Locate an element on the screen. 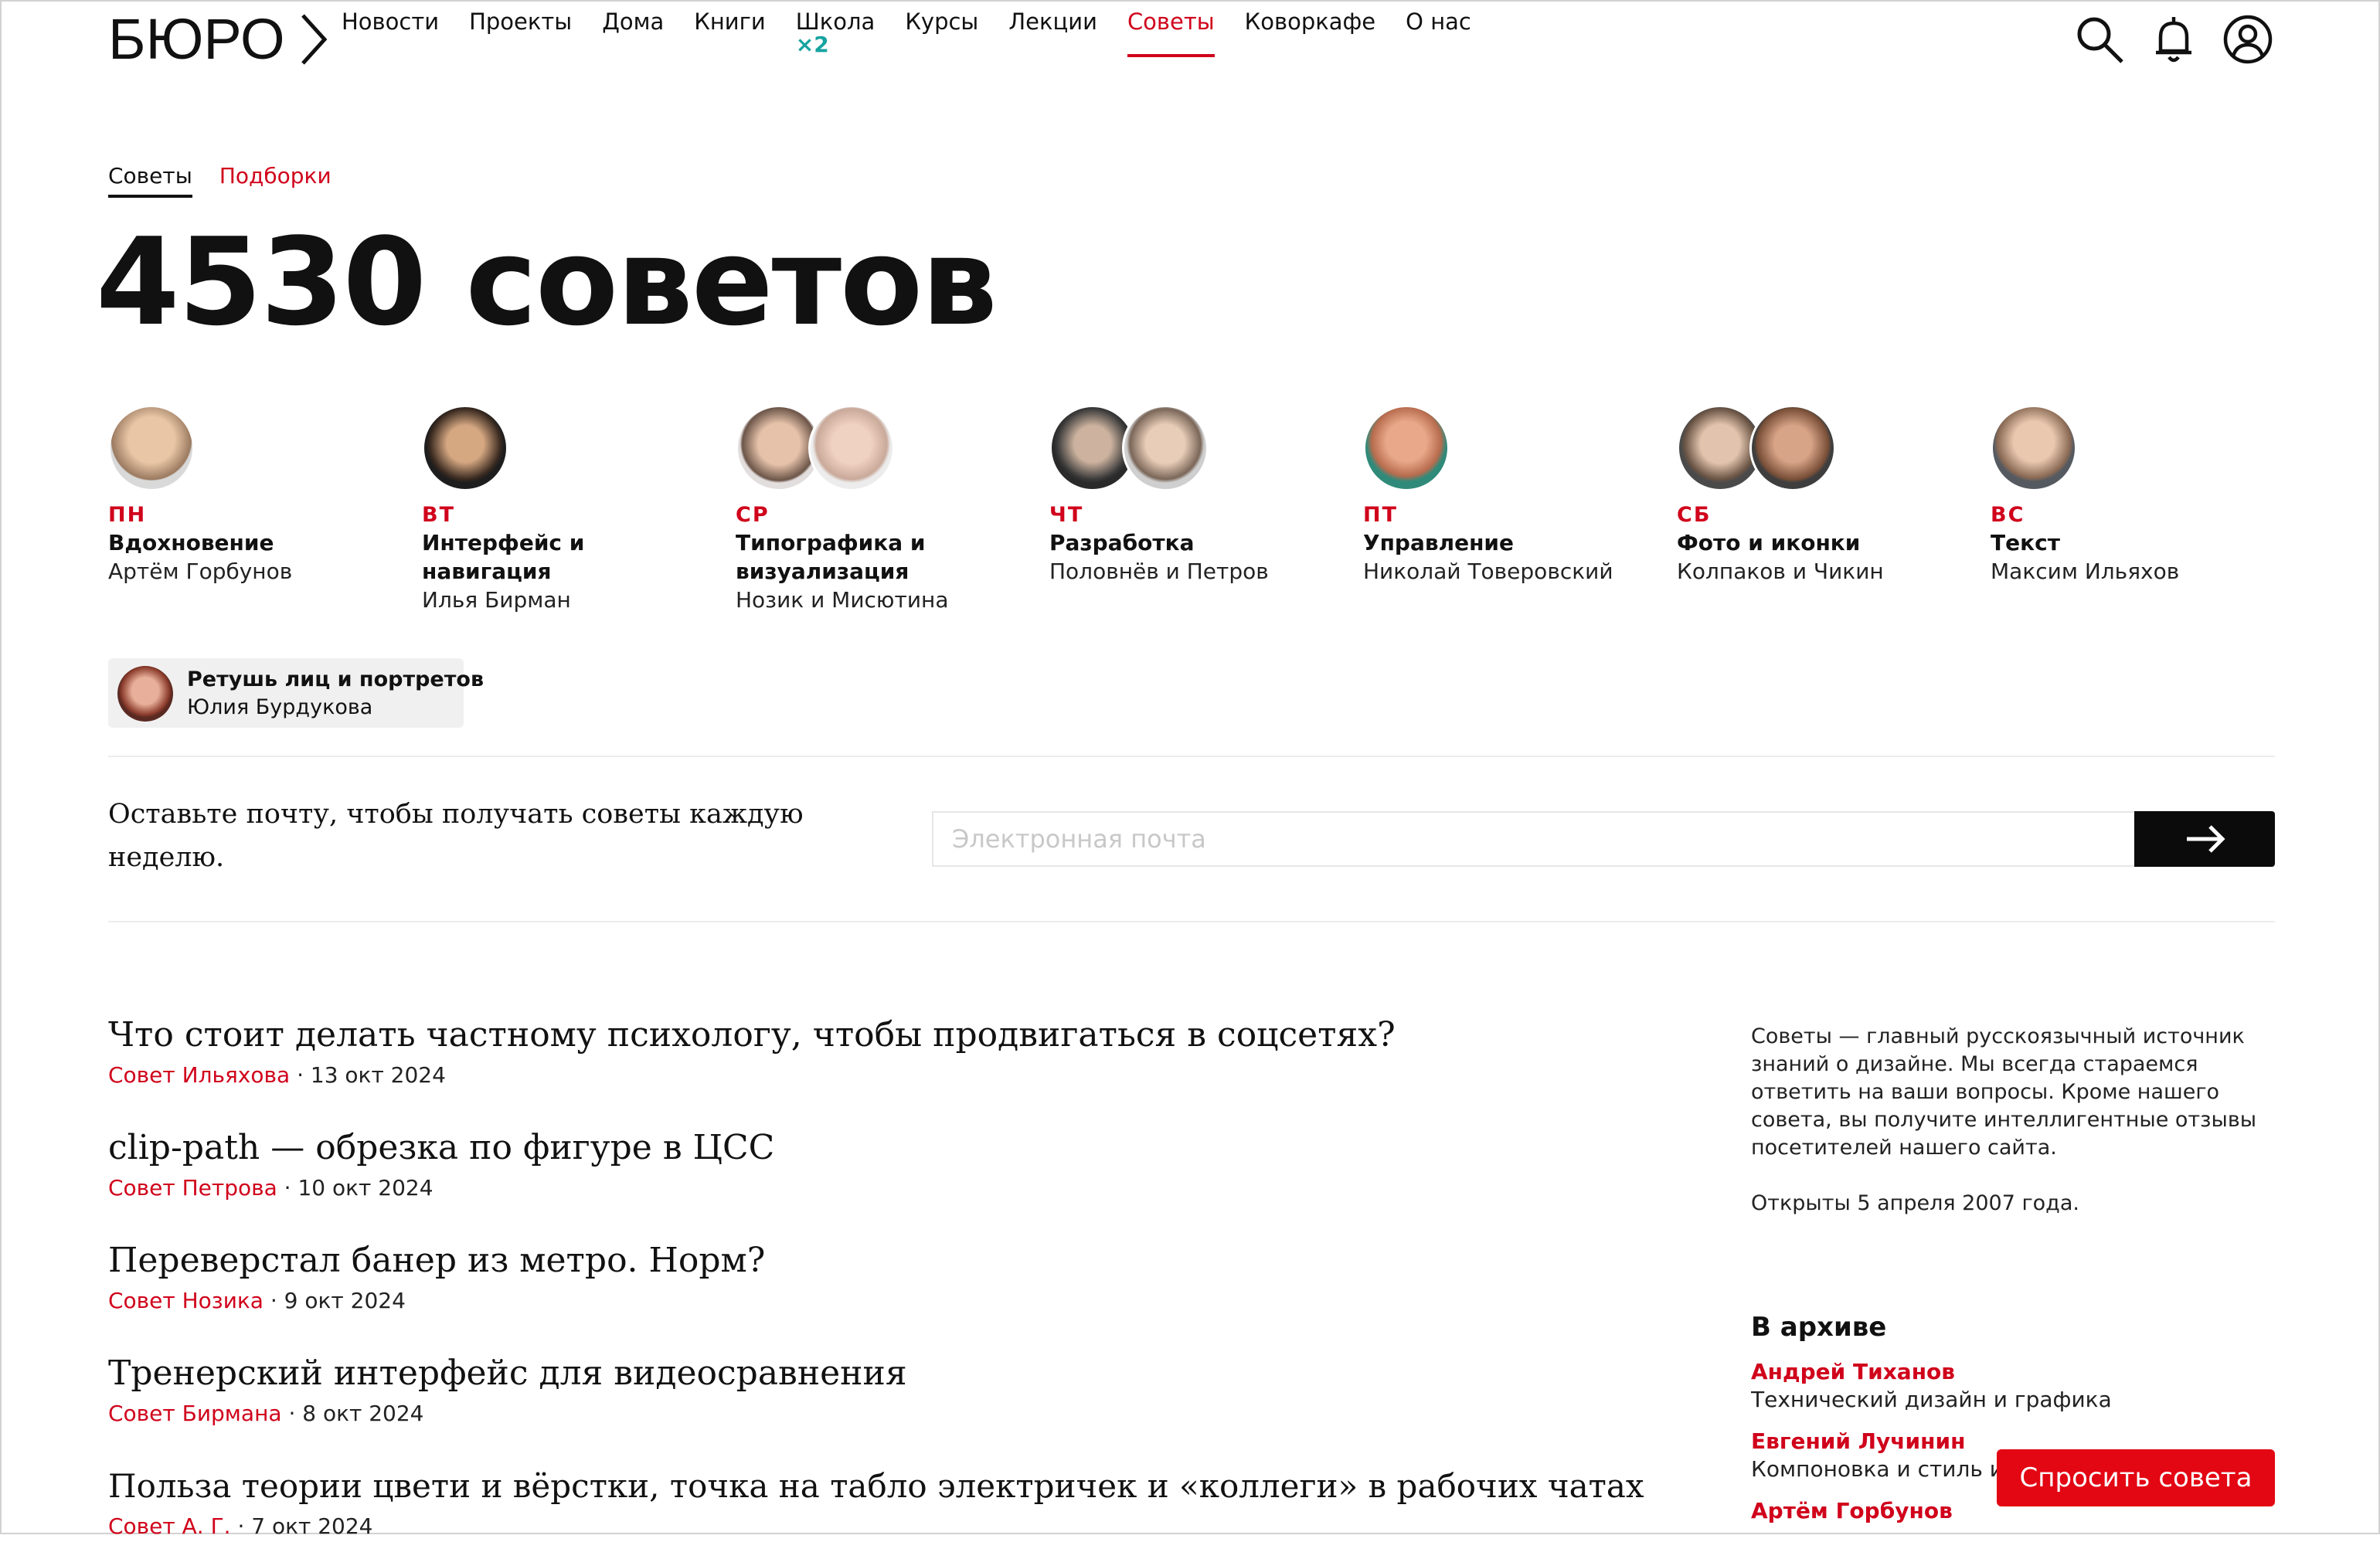 This screenshot has width=2380, height=1542. day-column-thu: ЧТ Разработка Половнёв и Петров is located at coordinates (1196, 496).